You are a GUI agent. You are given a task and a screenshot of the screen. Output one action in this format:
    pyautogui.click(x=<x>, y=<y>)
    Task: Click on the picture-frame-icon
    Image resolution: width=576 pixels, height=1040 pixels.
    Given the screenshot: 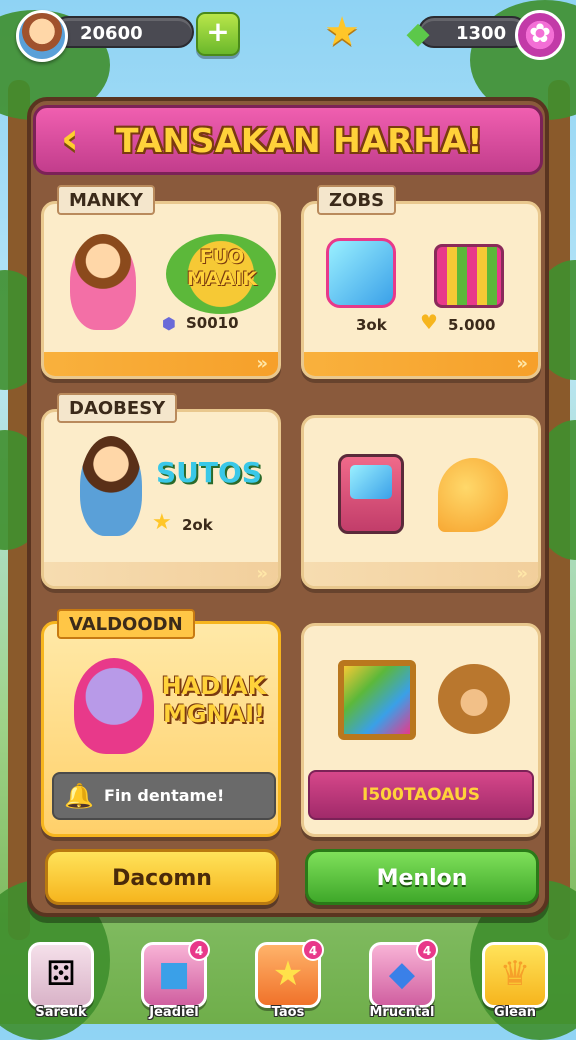 What is the action you would take?
    pyautogui.click(x=377, y=700)
    